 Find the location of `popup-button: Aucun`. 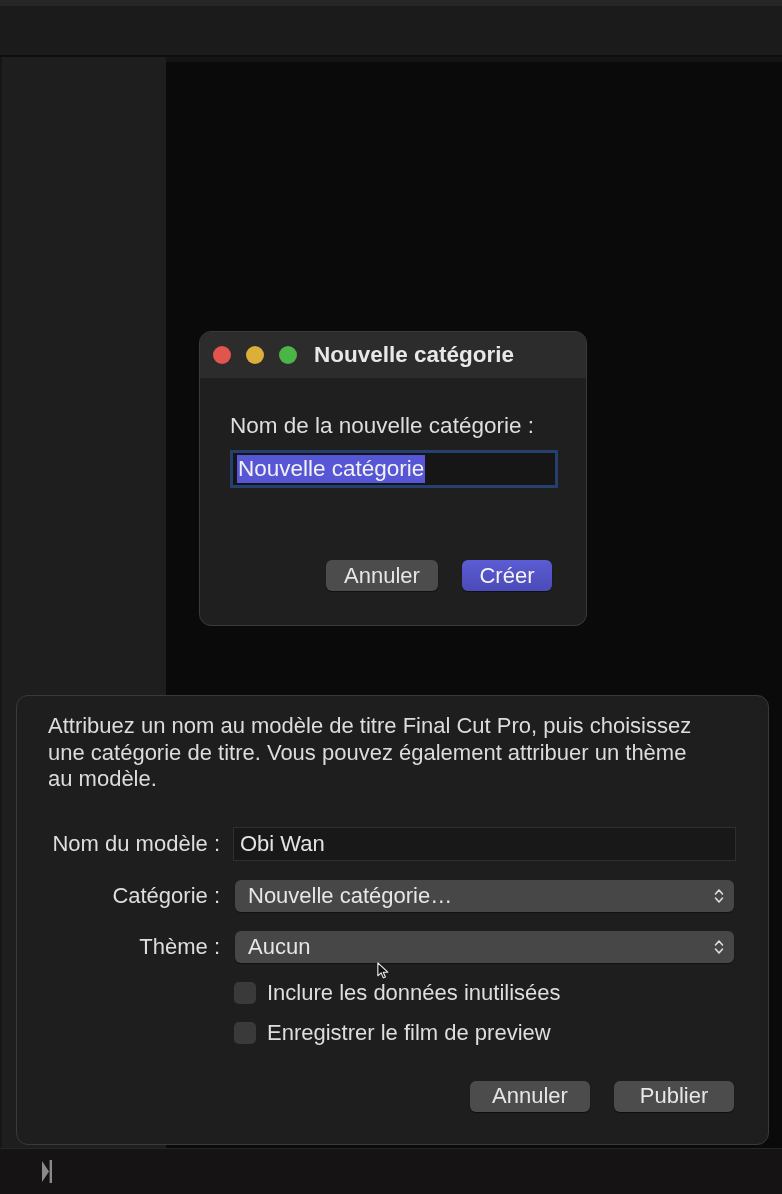

popup-button: Aucun is located at coordinates (484, 946).